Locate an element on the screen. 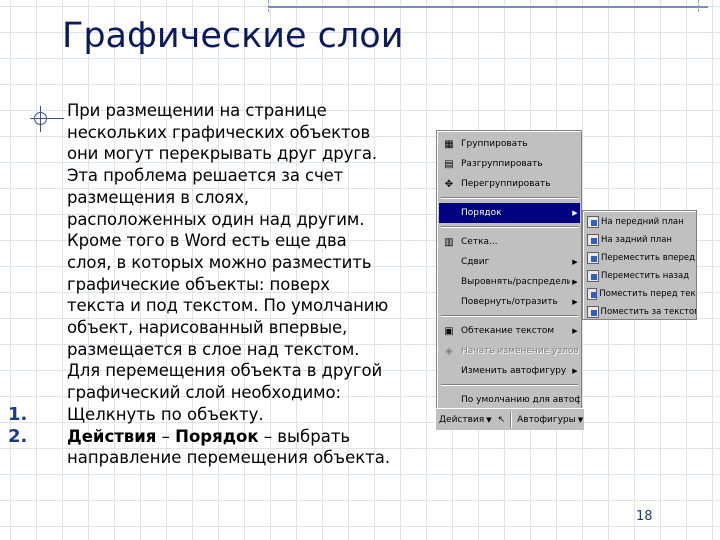  top-decoration is located at coordinates (360, 7).